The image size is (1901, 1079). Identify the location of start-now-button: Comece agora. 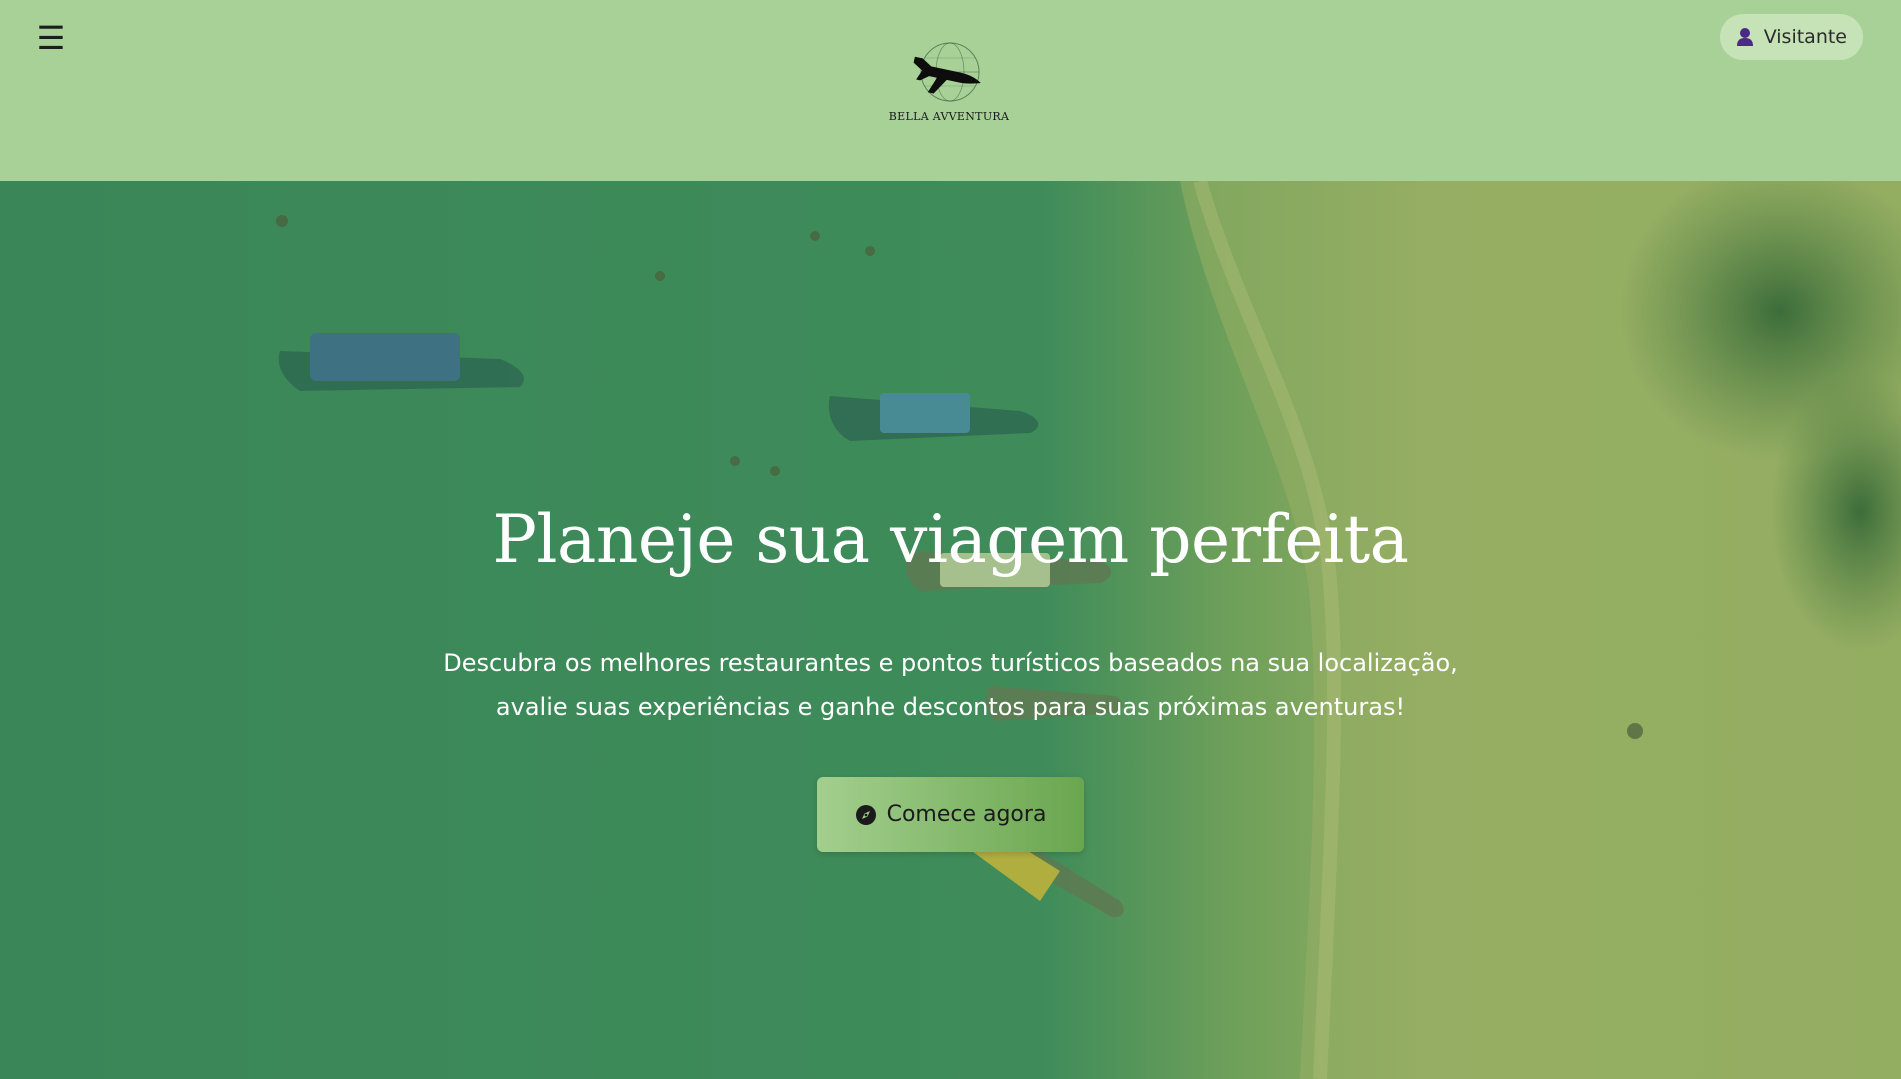
(950, 814).